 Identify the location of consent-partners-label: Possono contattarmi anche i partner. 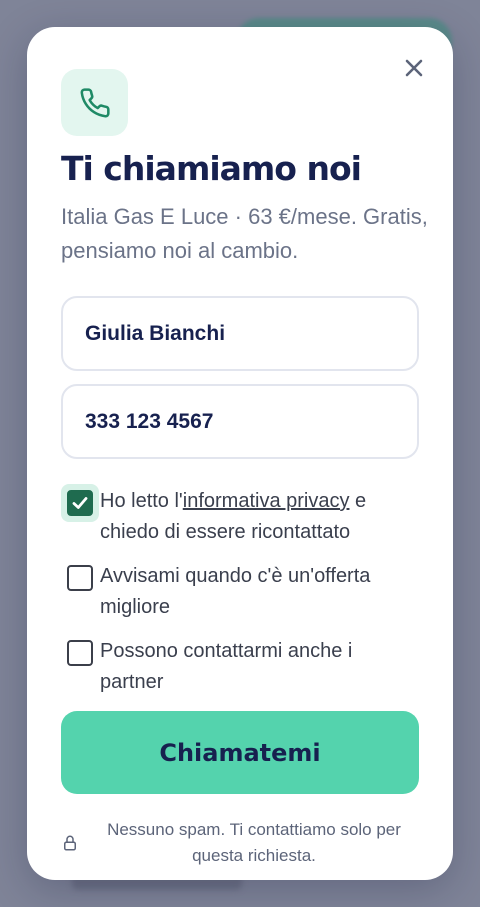
(226, 666).